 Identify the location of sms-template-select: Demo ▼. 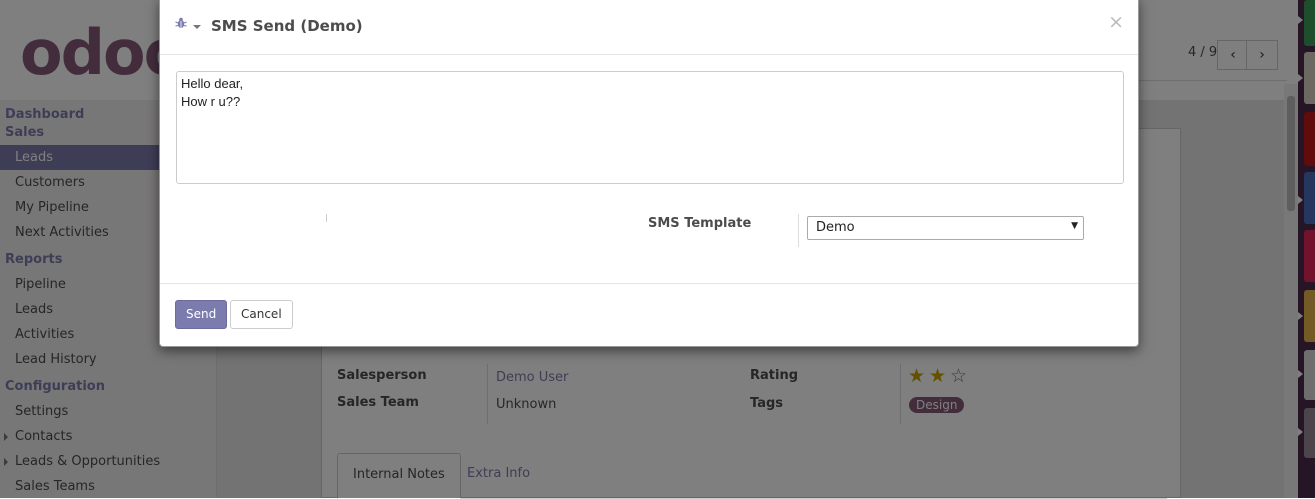
(945, 228).